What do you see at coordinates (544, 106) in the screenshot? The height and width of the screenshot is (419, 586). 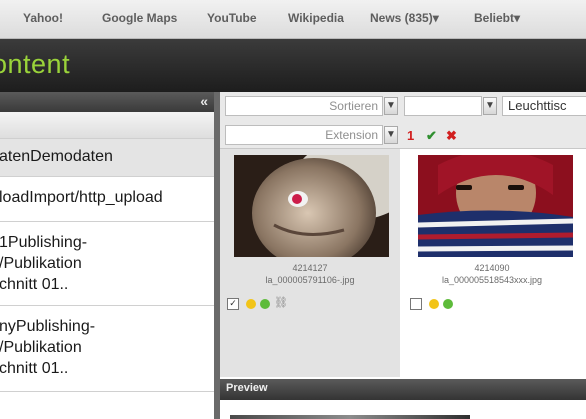 I see `view-select: Leuchttisc` at bounding box center [544, 106].